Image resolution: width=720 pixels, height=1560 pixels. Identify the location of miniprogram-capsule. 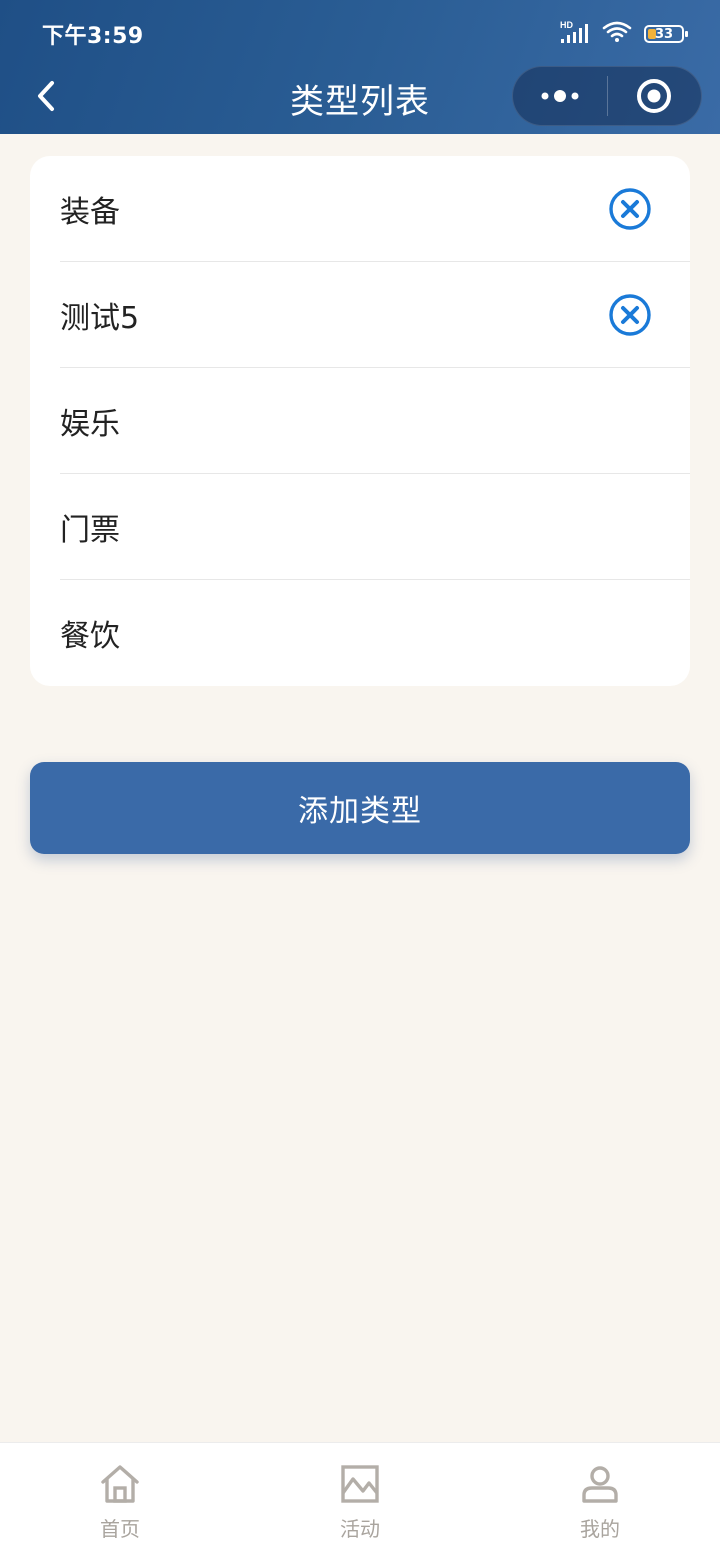
(607, 96).